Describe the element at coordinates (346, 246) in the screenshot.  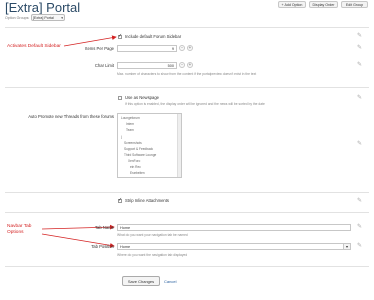
I see `chevron-down-icon: ▾` at that location.